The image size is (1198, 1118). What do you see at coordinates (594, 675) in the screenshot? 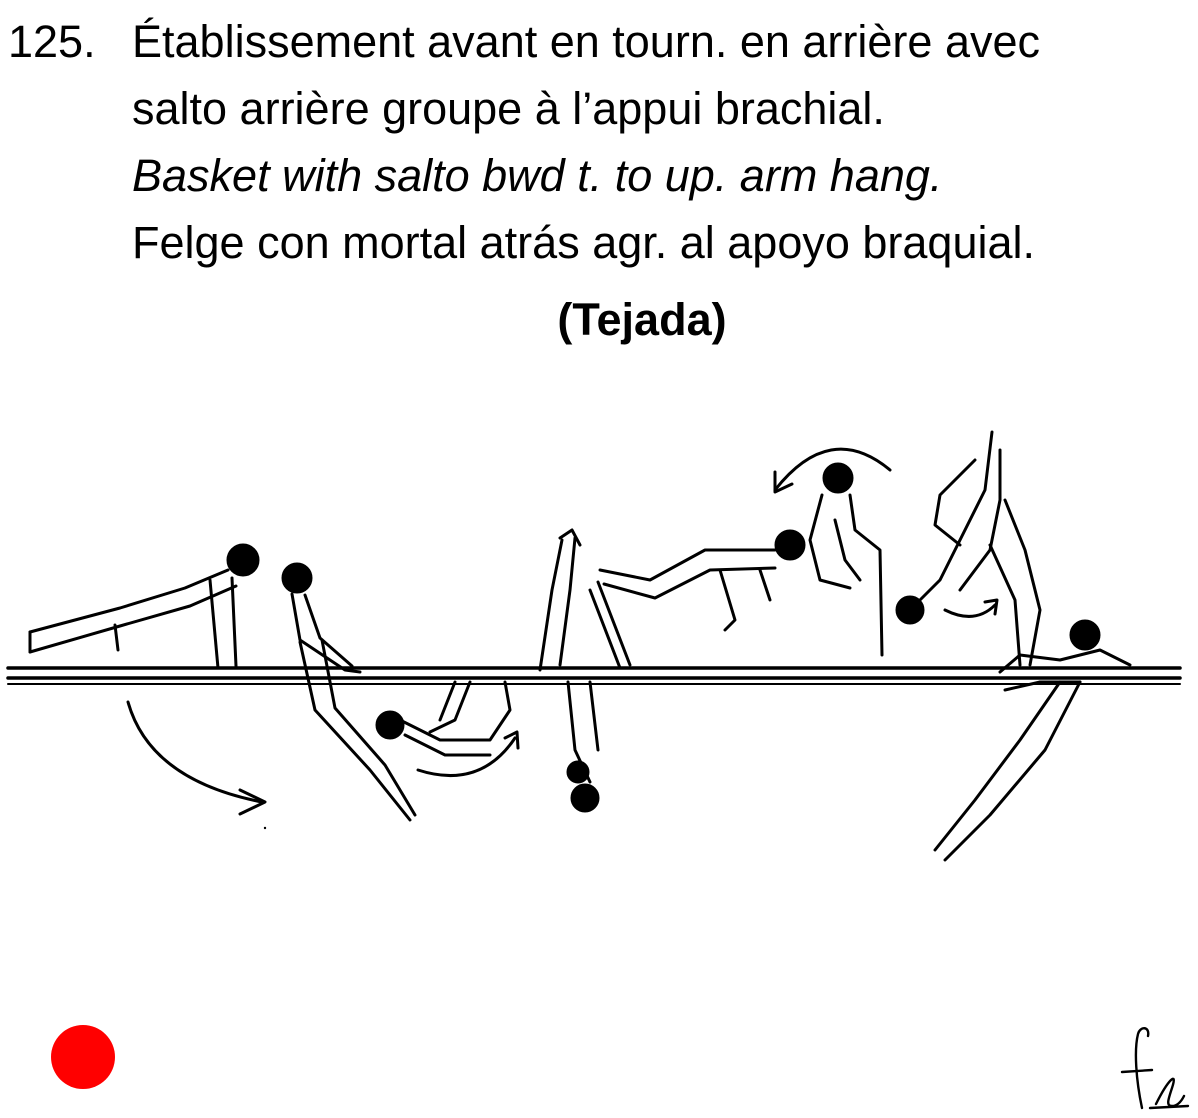
I see `parallel-bars` at bounding box center [594, 675].